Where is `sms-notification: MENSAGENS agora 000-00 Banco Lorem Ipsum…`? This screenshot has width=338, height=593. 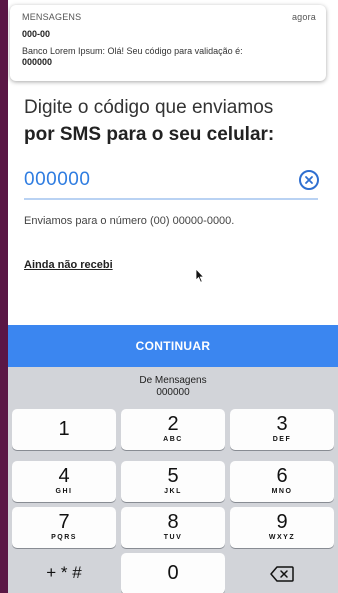 sms-notification: MENSAGENS agora 000-00 Banco Lorem Ipsum… is located at coordinates (168, 43).